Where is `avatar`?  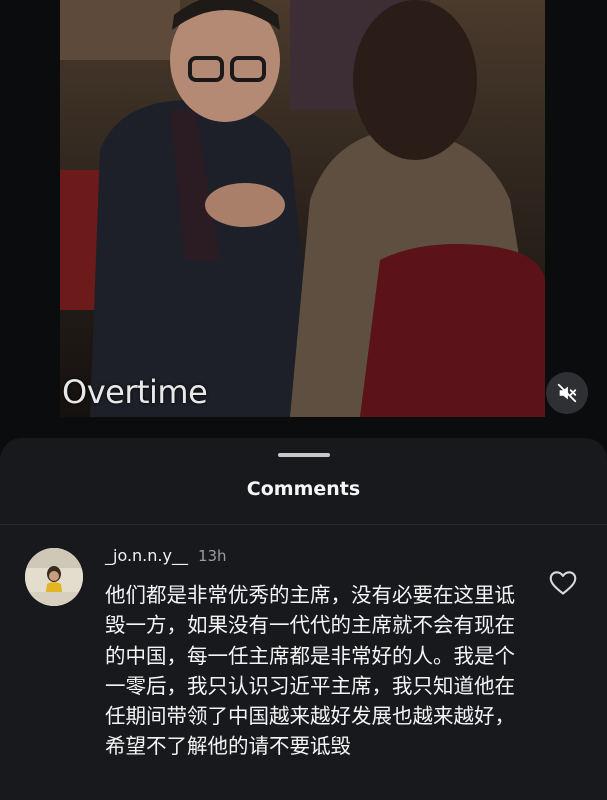 avatar is located at coordinates (54, 577).